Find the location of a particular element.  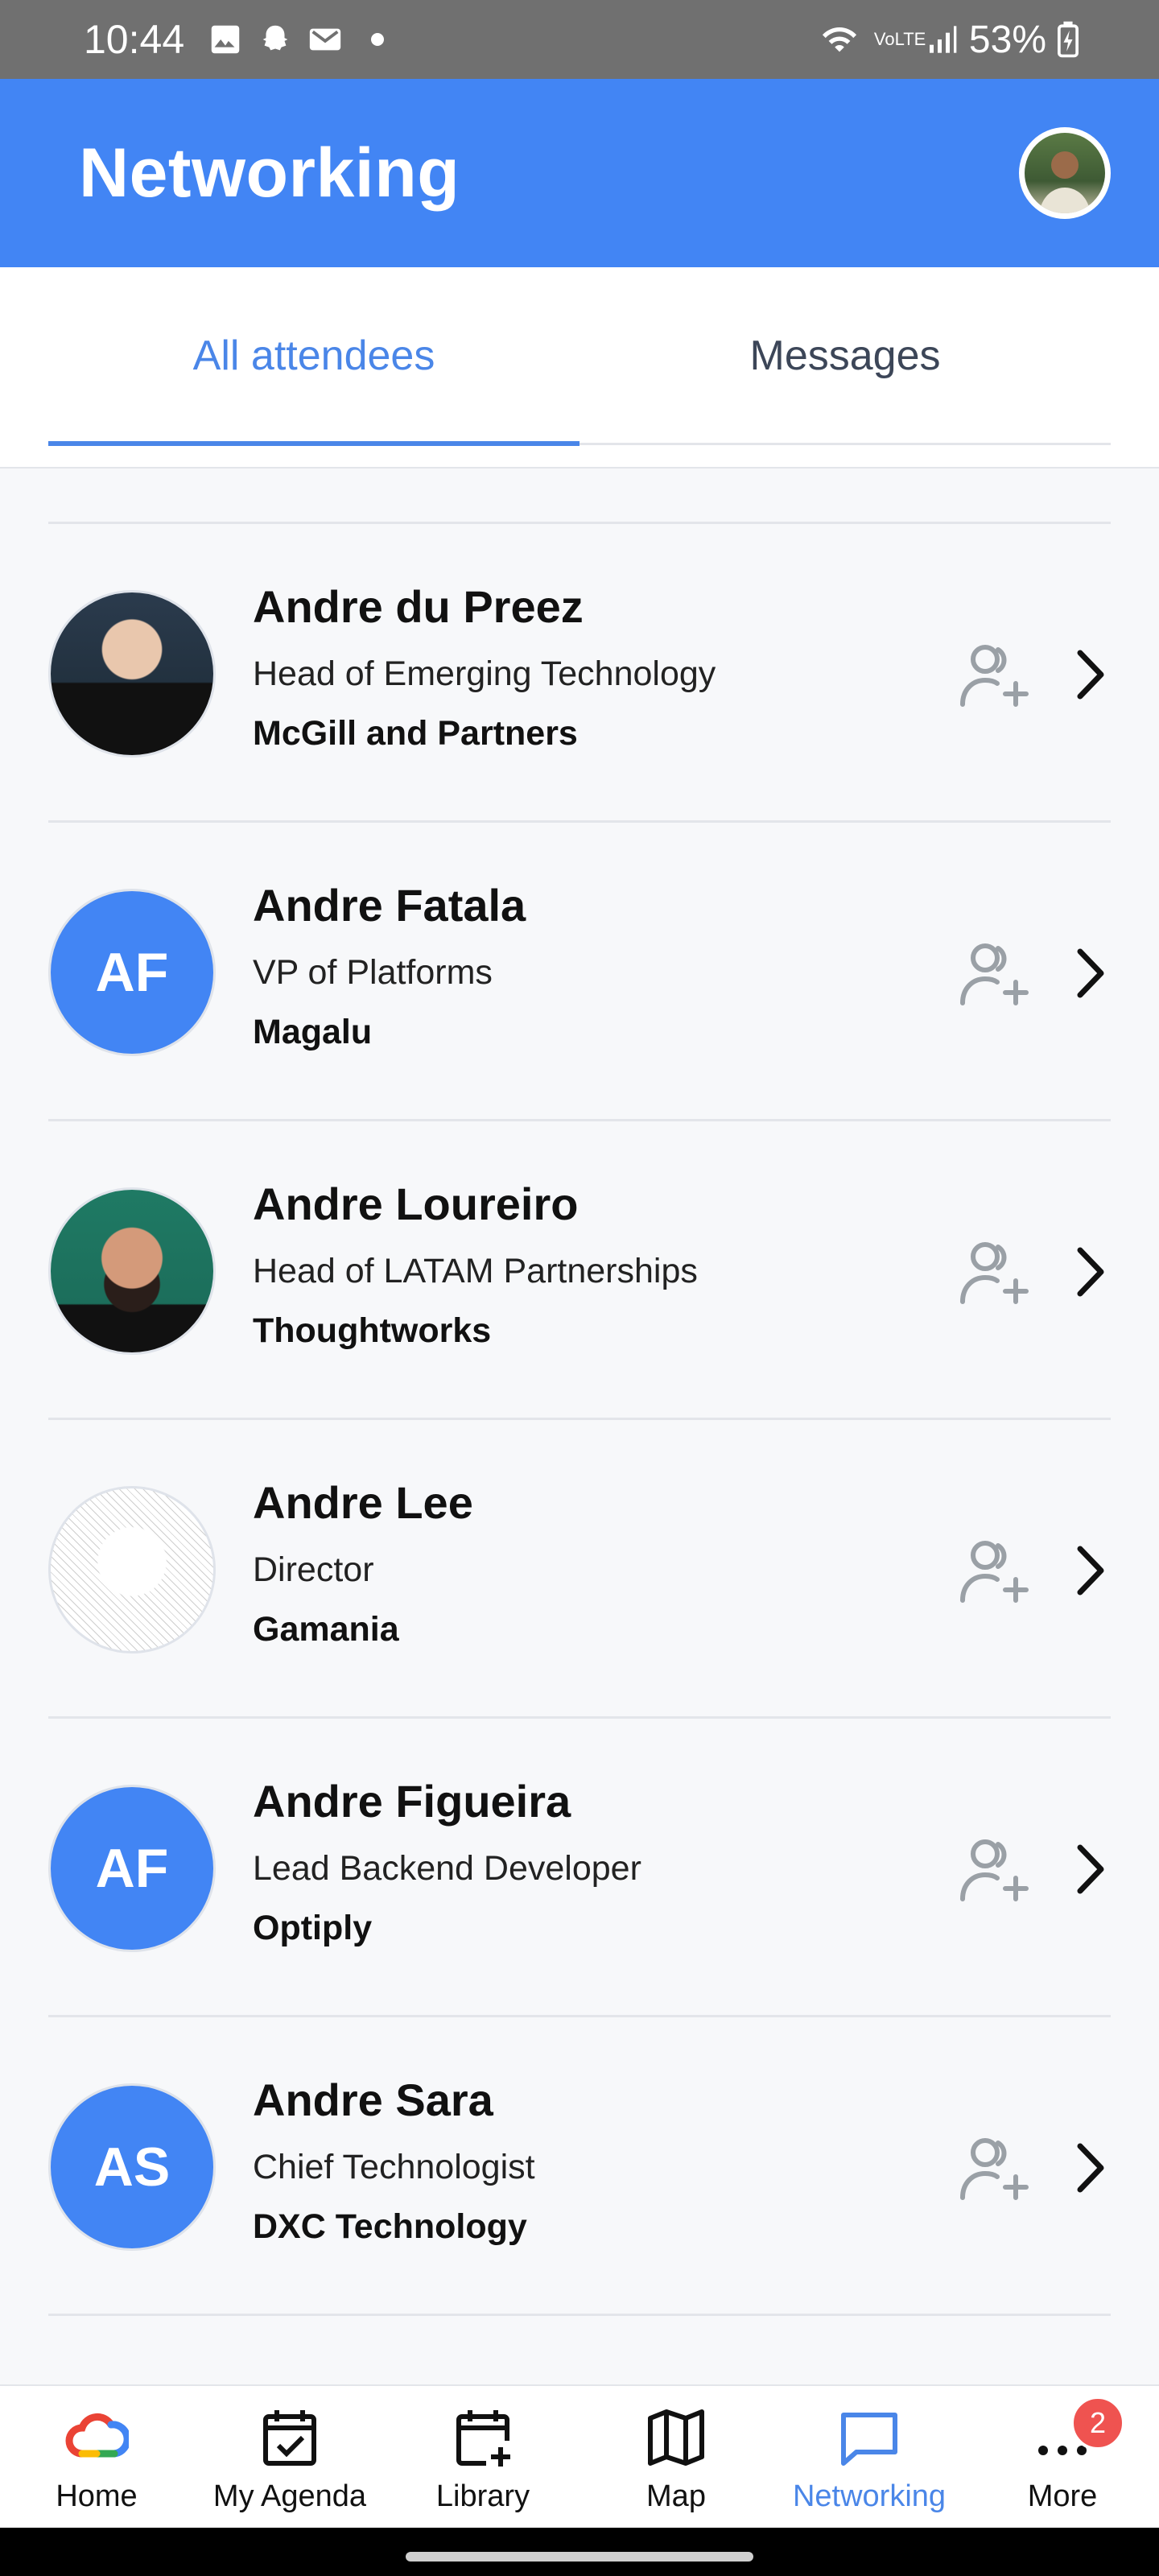

battery-percent: 53% is located at coordinates (1007, 39).